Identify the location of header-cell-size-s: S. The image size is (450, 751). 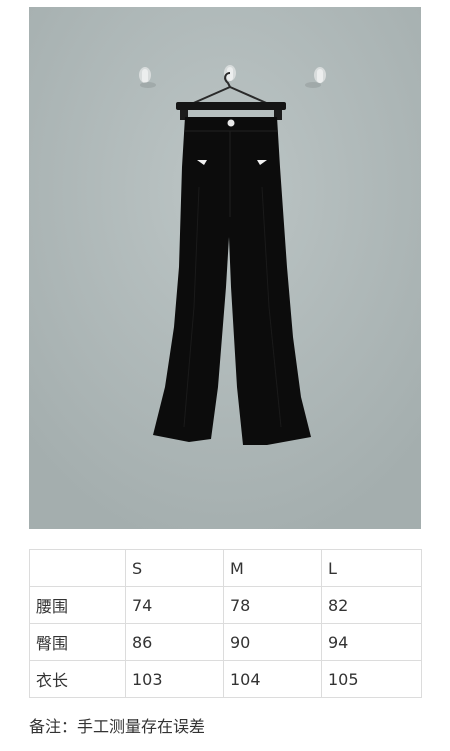
(174, 568).